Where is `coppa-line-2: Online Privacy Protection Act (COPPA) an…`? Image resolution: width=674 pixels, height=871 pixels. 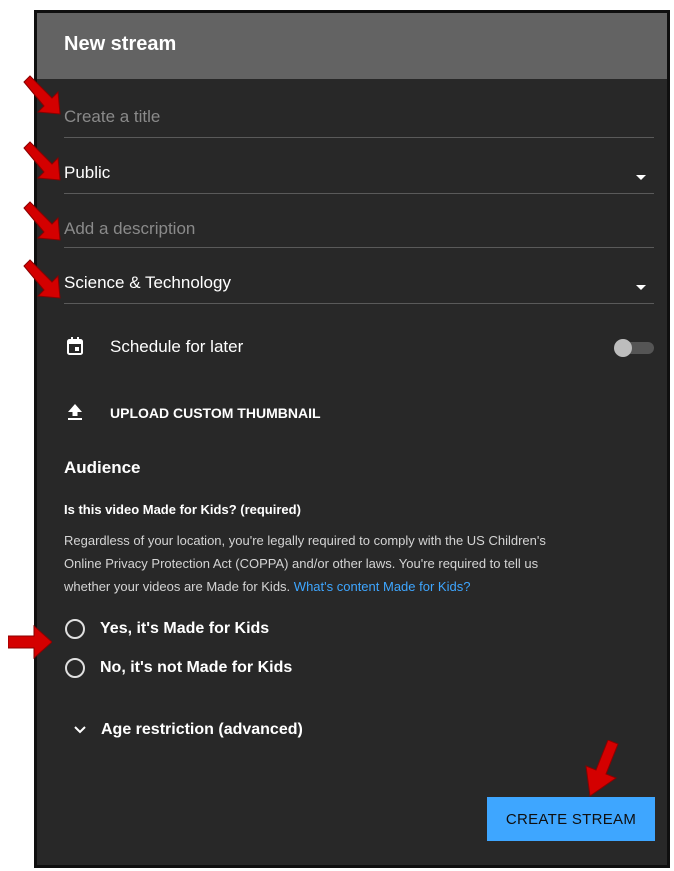
coppa-line-2: Online Privacy Protection Act (COPPA) an… is located at coordinates (301, 563).